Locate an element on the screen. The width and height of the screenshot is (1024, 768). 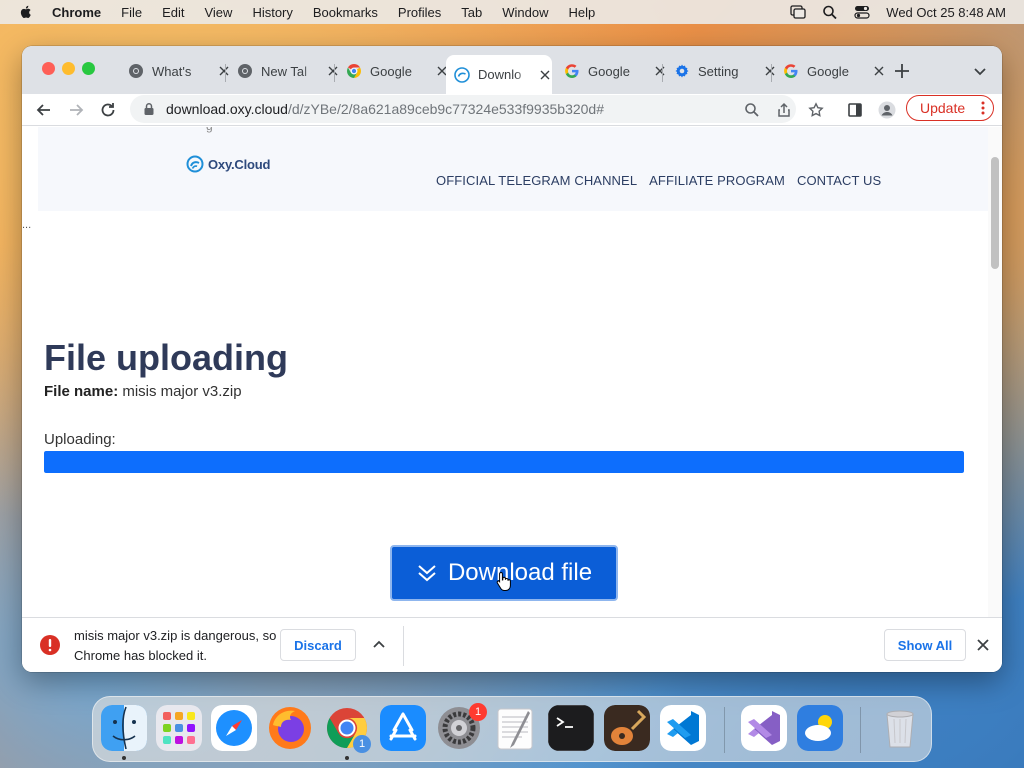
back-arrow-icon is located at coordinates (44, 110).